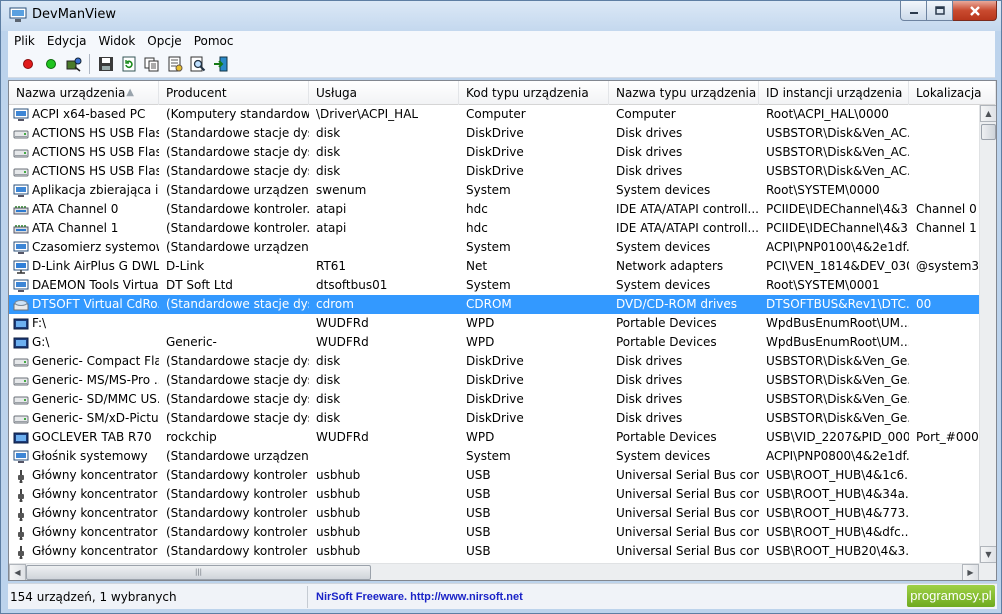 The width and height of the screenshot is (1002, 614). I want to click on column-header-type-code: Kod typu urządzenia, so click(534, 93).